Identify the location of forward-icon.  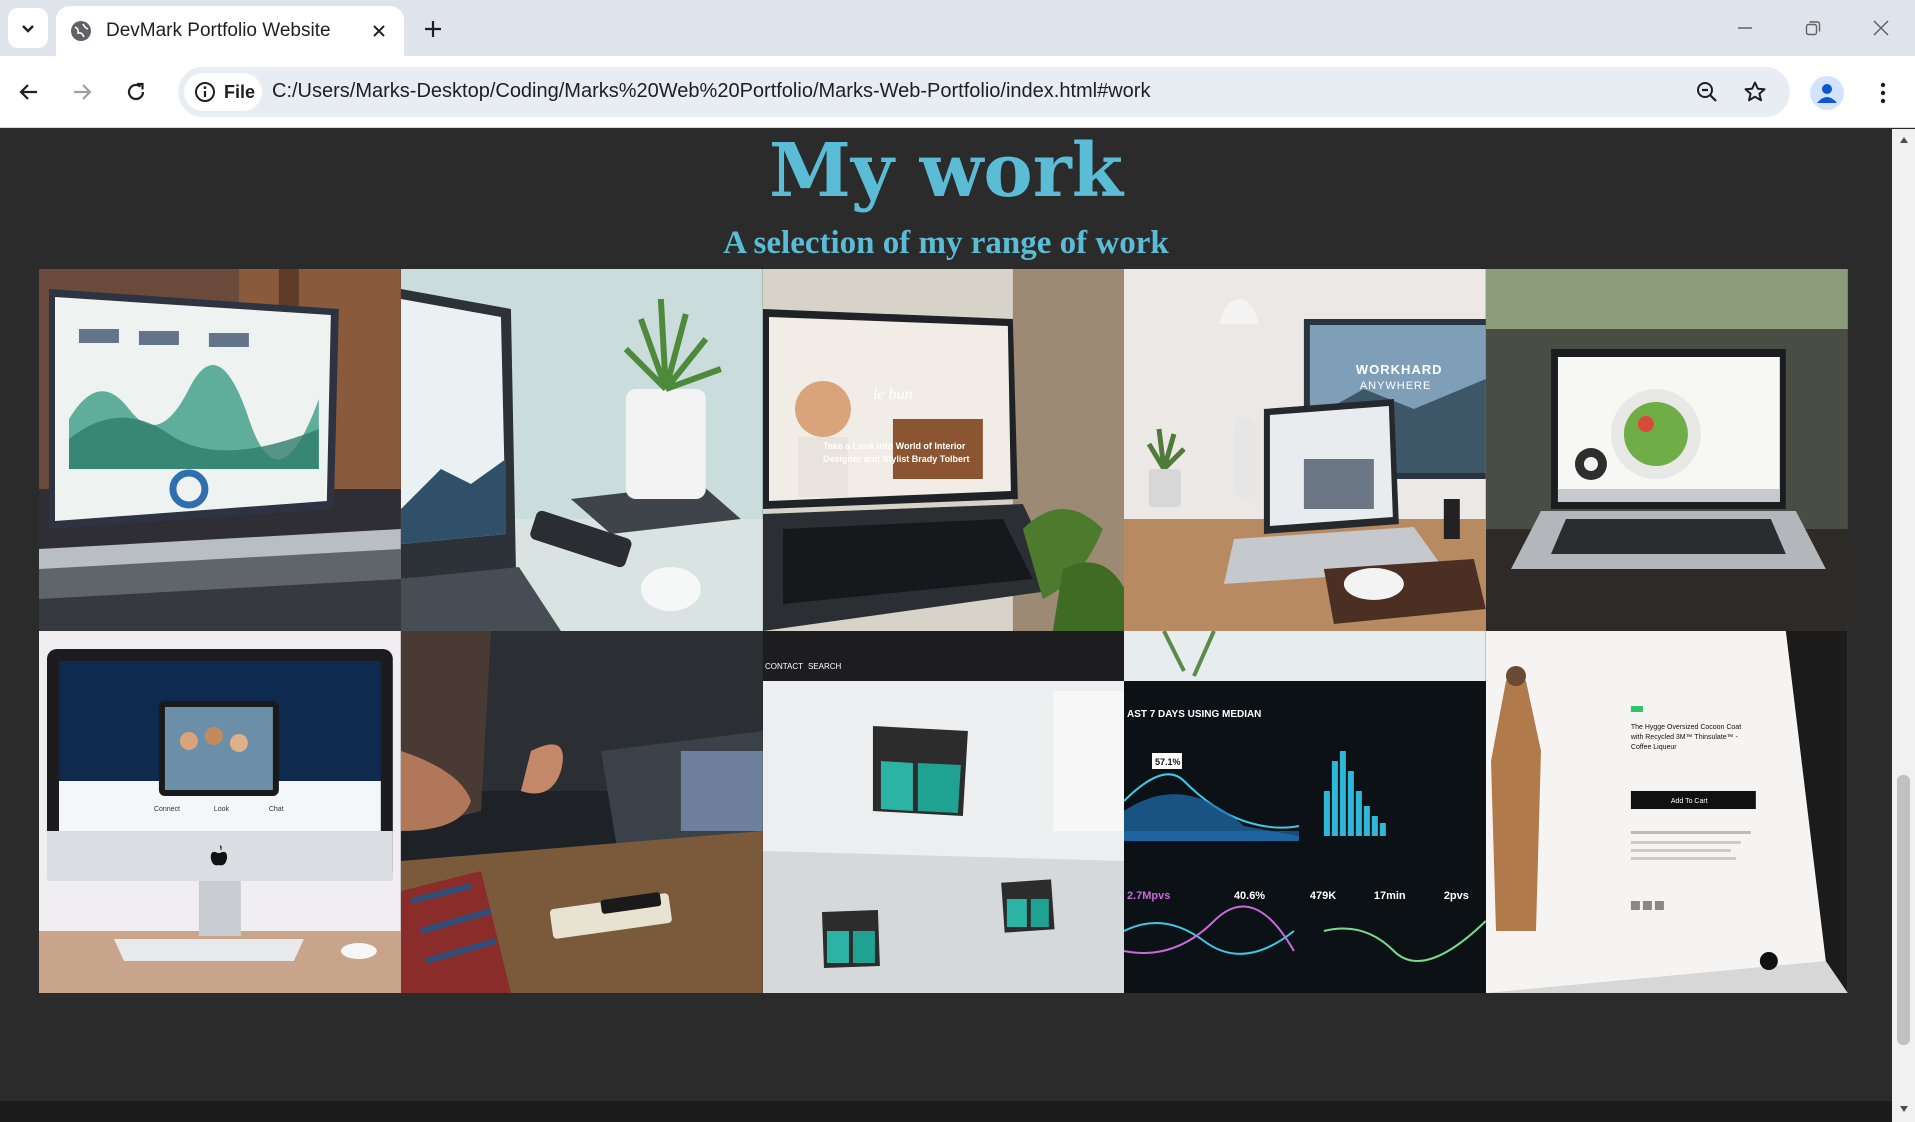
(83, 92).